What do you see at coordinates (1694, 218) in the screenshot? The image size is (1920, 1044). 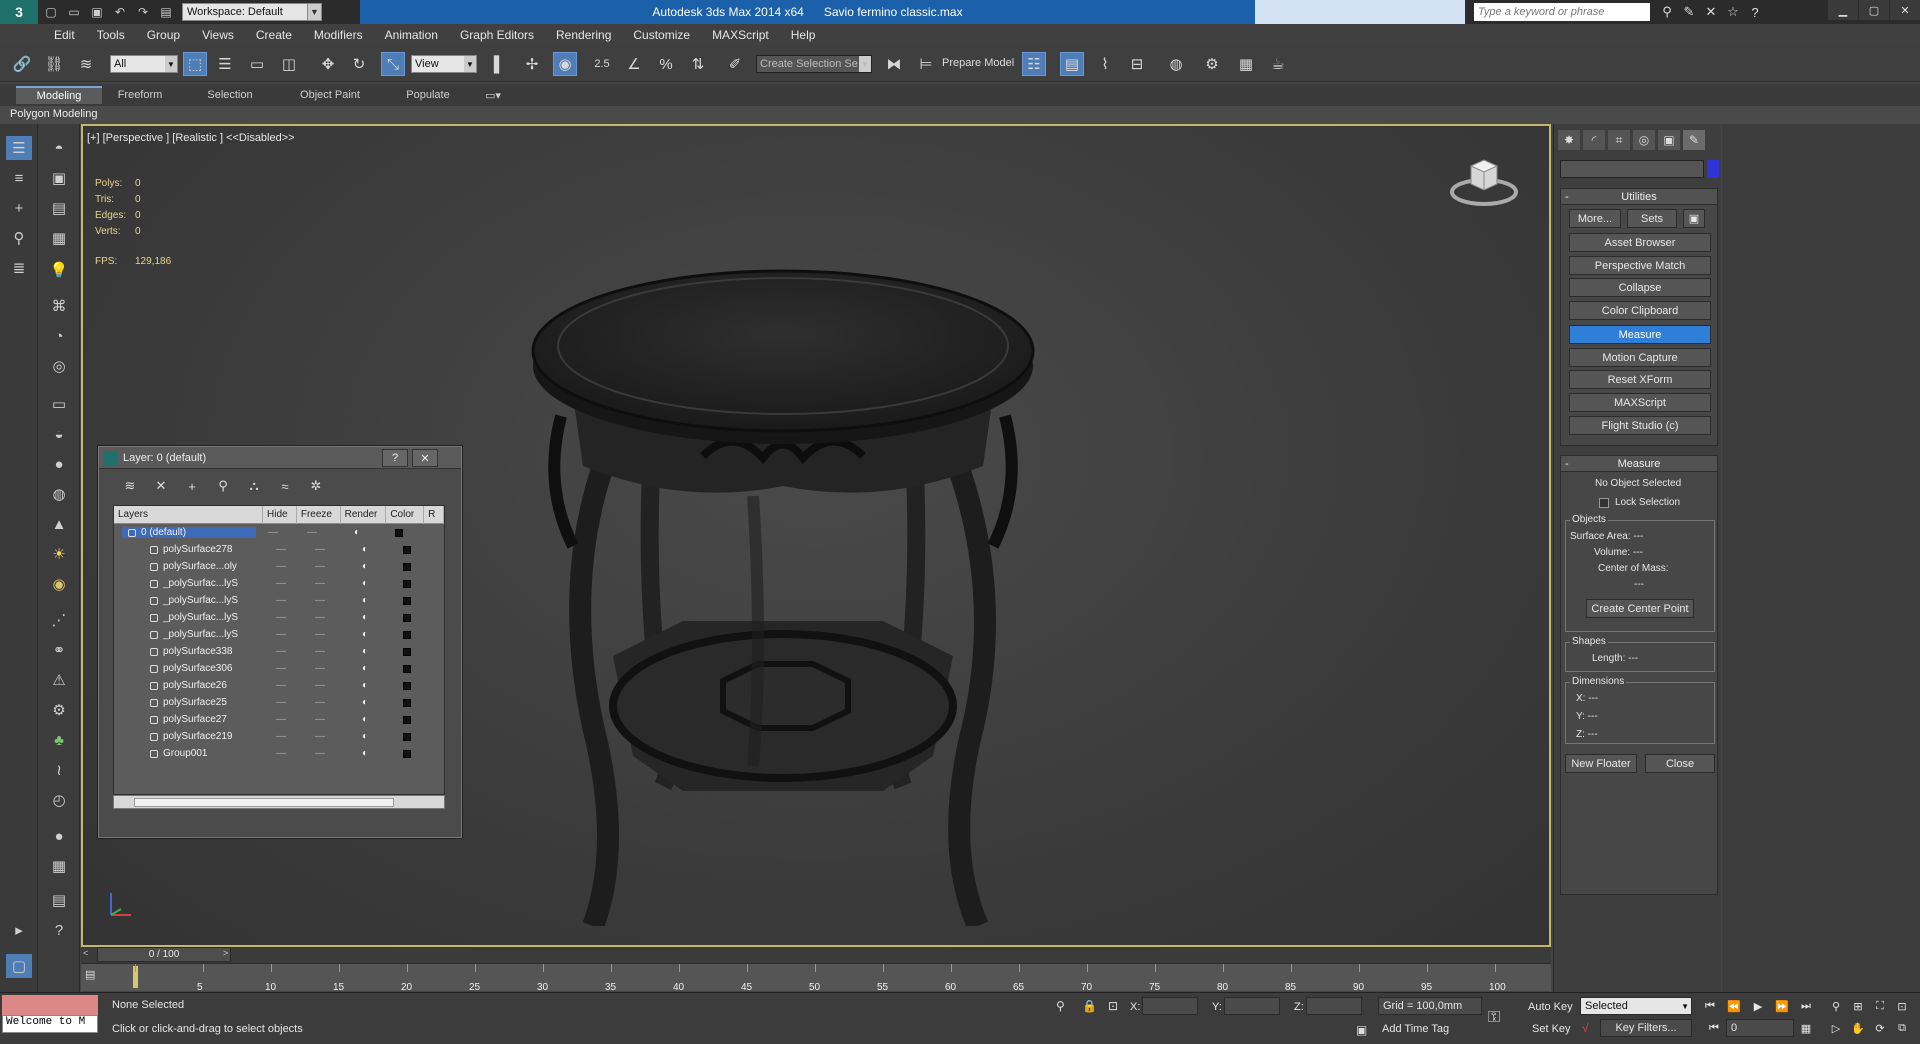 I see `configure-sets-icon: ▣` at bounding box center [1694, 218].